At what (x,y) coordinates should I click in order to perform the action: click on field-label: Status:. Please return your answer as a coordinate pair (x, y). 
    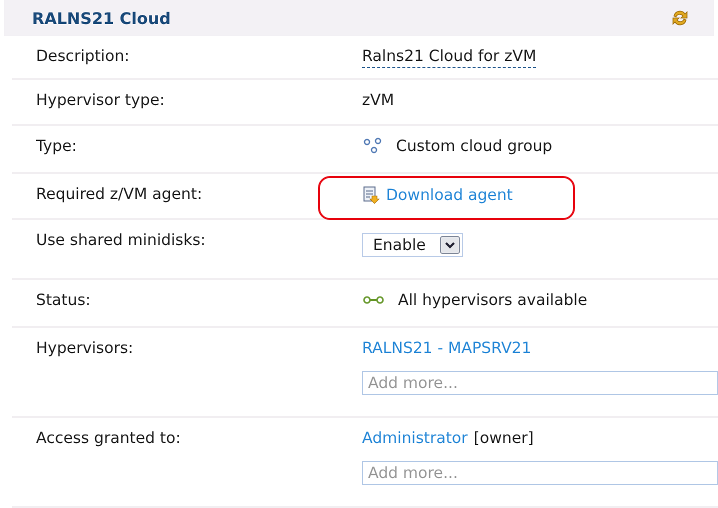
    Looking at the image, I should click on (63, 300).